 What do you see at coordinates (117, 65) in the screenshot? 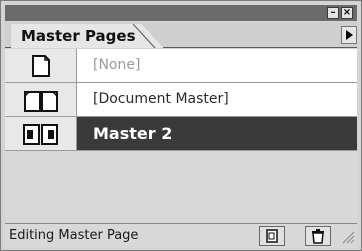
I see `master-label: [None]` at bounding box center [117, 65].